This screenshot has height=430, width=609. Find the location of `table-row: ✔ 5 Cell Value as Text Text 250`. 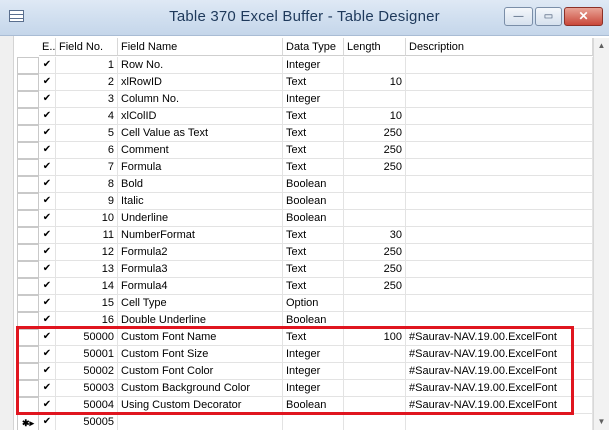

table-row: ✔ 5 Cell Value as Text Text 250 is located at coordinates (303, 133).